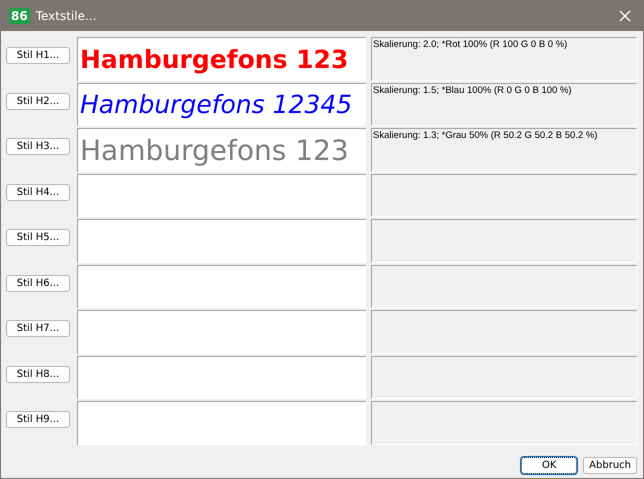  Describe the element at coordinates (625, 16) in the screenshot. I see `close-icon` at that location.